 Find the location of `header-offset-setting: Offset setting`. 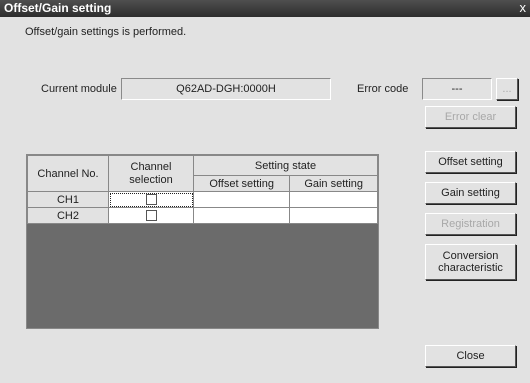

header-offset-setting: Offset setting is located at coordinates (241, 183).